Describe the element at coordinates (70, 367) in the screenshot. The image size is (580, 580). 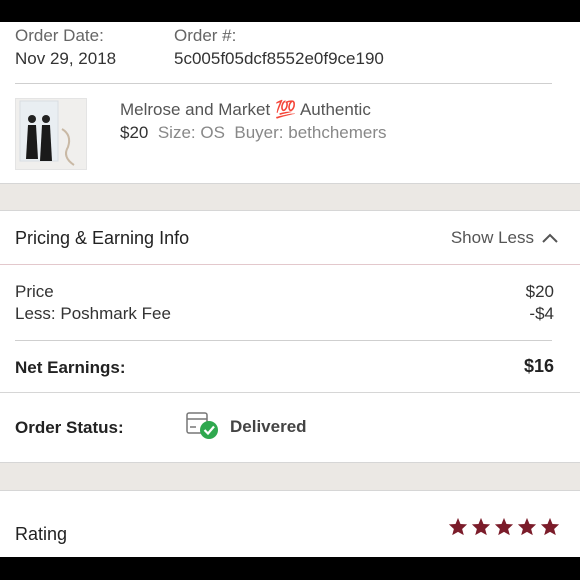
I see `net-earnings-label: Net Earnings:` at that location.